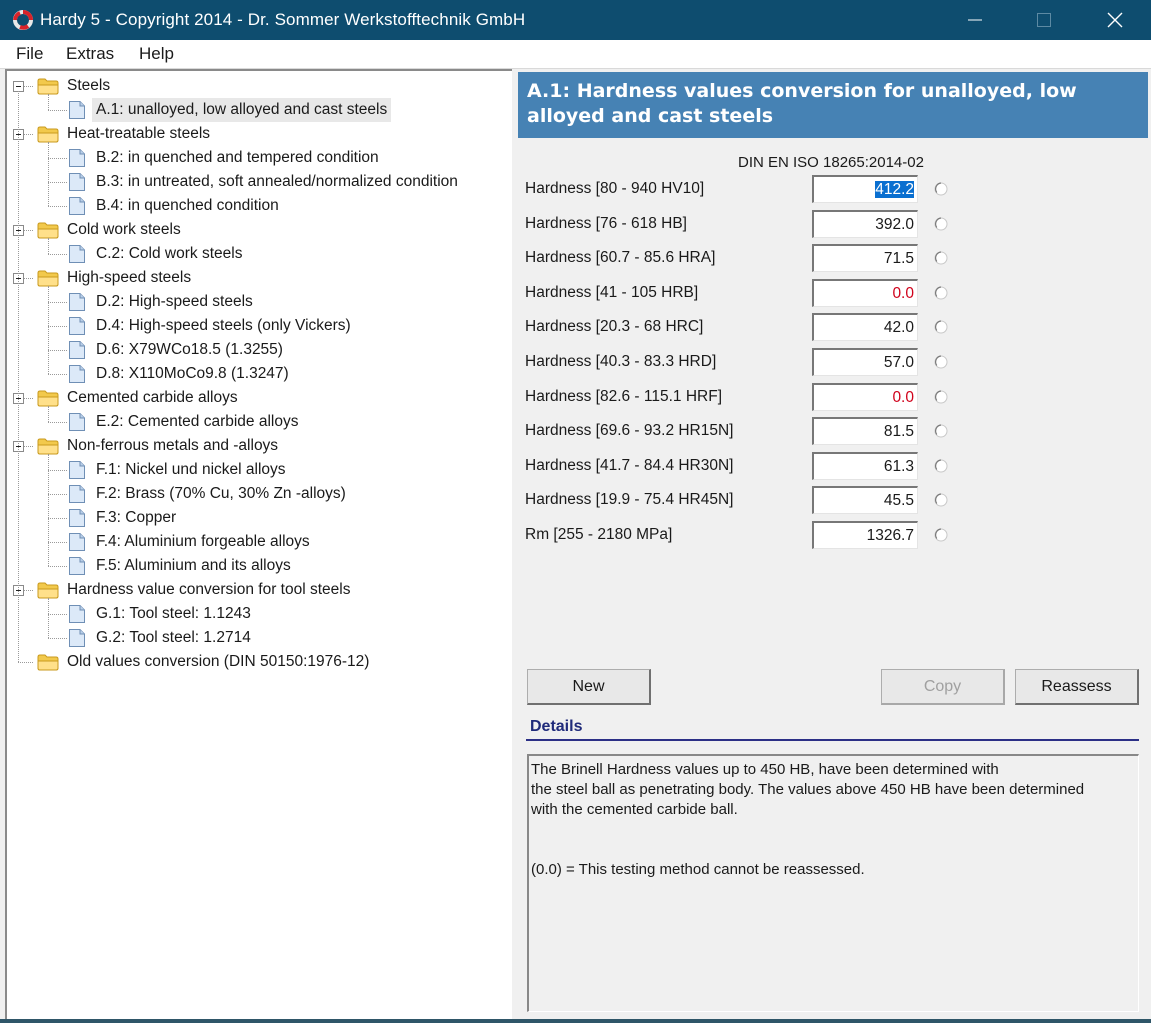 The image size is (1151, 1023). What do you see at coordinates (865, 431) in the screenshot?
I see `hardness-value-input: 81.5` at bounding box center [865, 431].